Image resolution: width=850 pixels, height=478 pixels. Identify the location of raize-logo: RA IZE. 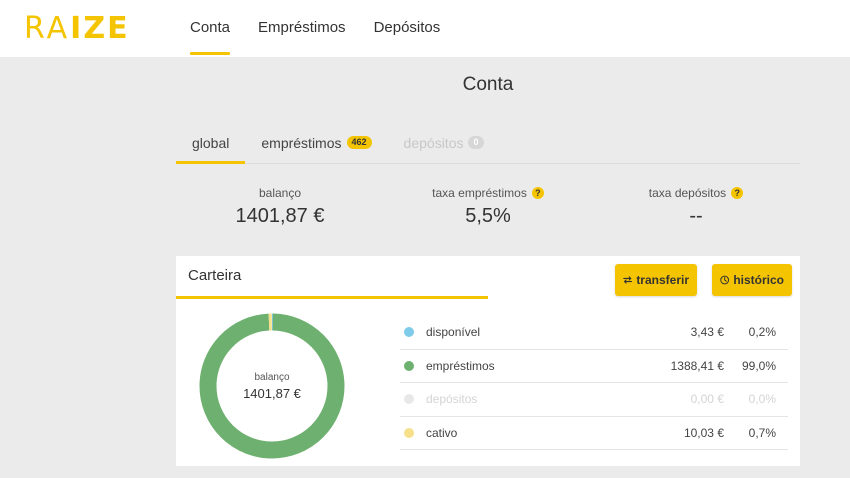
(77, 28).